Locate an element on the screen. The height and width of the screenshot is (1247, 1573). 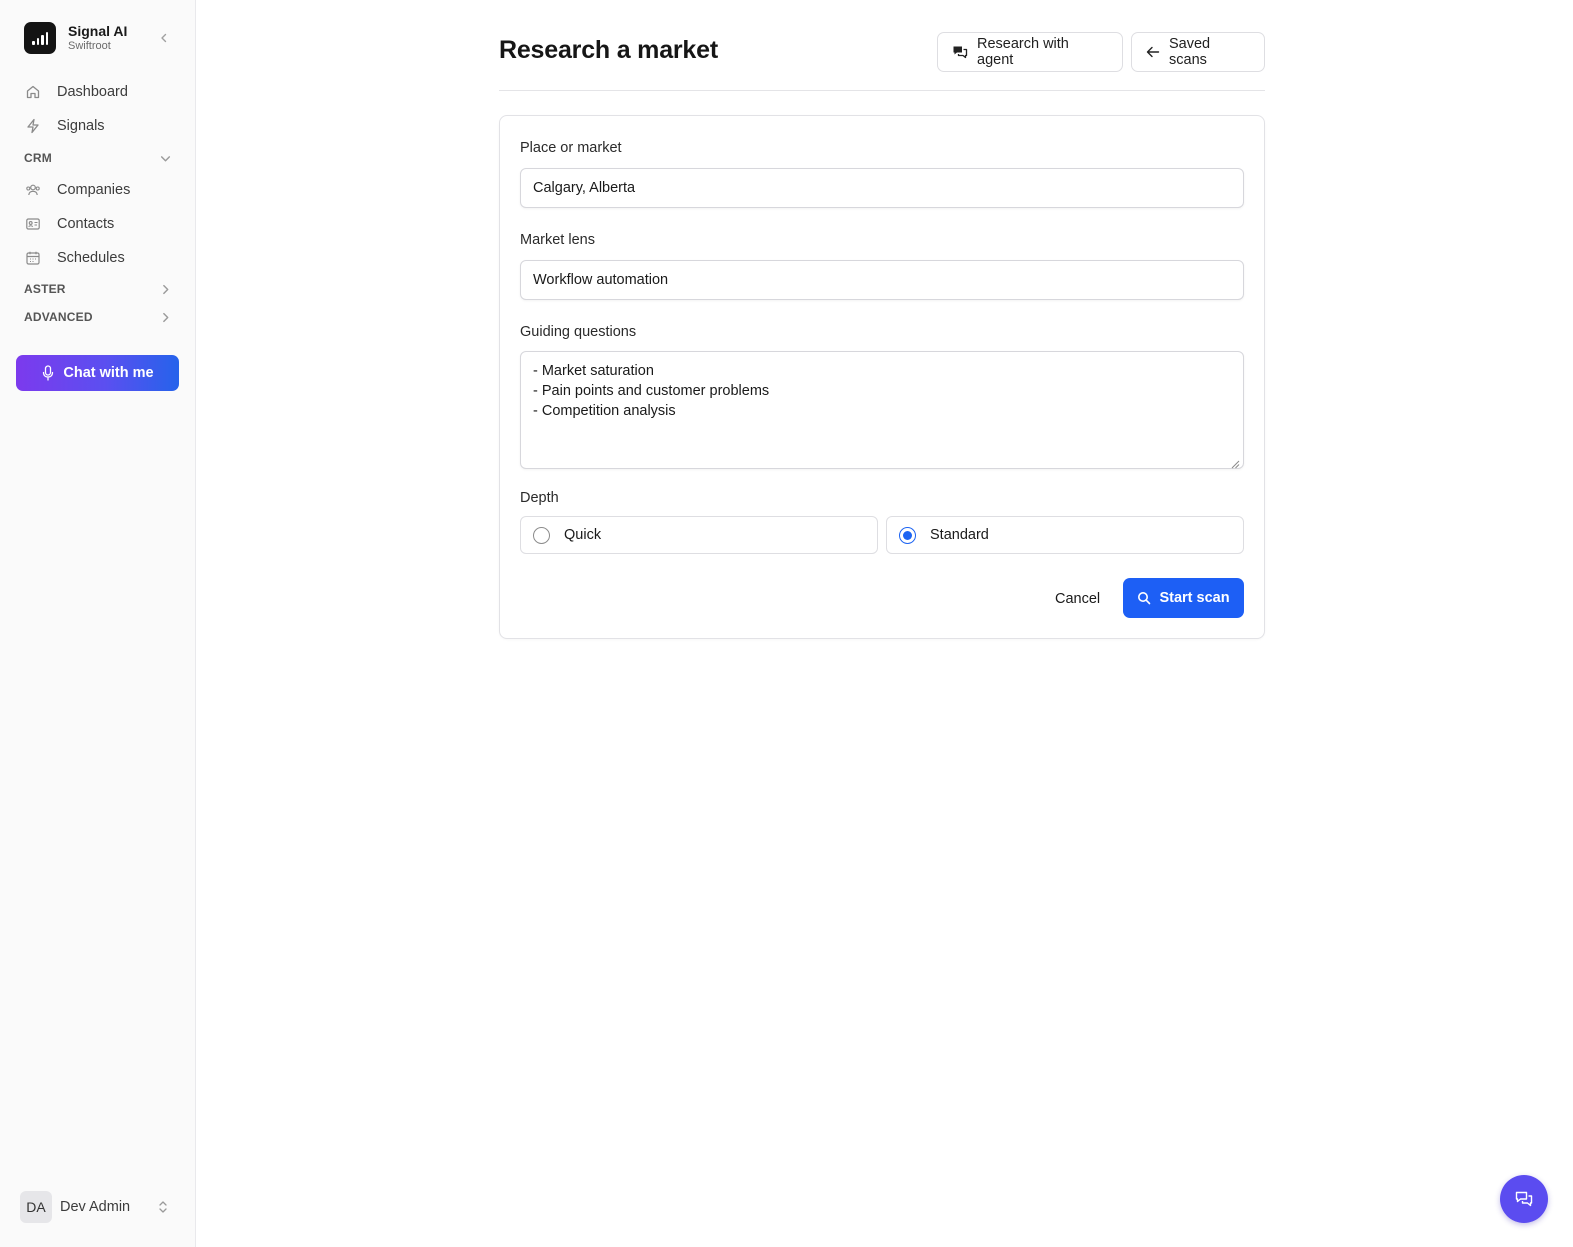
radio-unchecked-icon is located at coordinates (541, 535).